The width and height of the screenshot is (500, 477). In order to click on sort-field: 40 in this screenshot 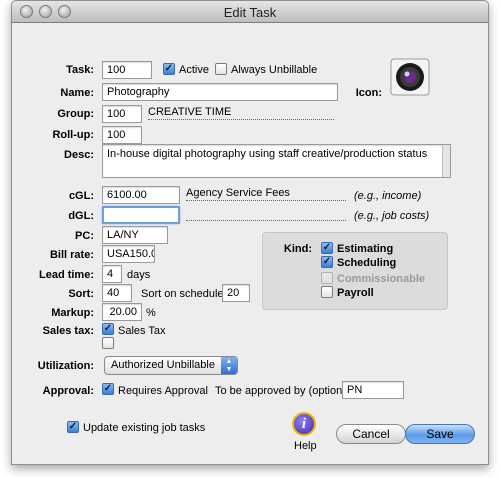, I will do `click(117, 293)`.